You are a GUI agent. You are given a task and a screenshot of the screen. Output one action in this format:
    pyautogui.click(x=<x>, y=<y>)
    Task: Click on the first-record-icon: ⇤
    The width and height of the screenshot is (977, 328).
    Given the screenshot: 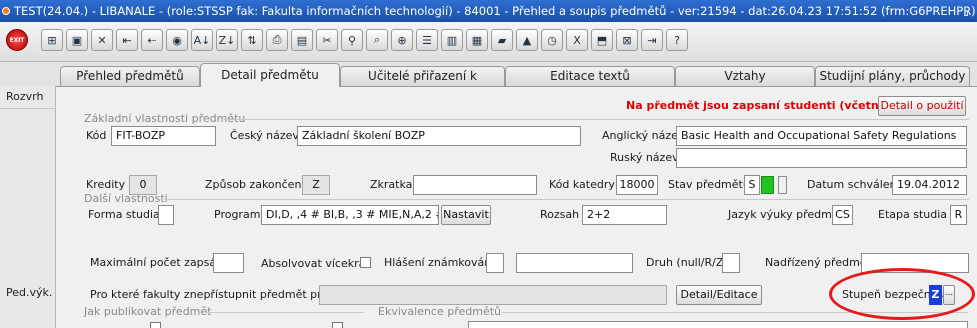 What is the action you would take?
    pyautogui.click(x=127, y=40)
    